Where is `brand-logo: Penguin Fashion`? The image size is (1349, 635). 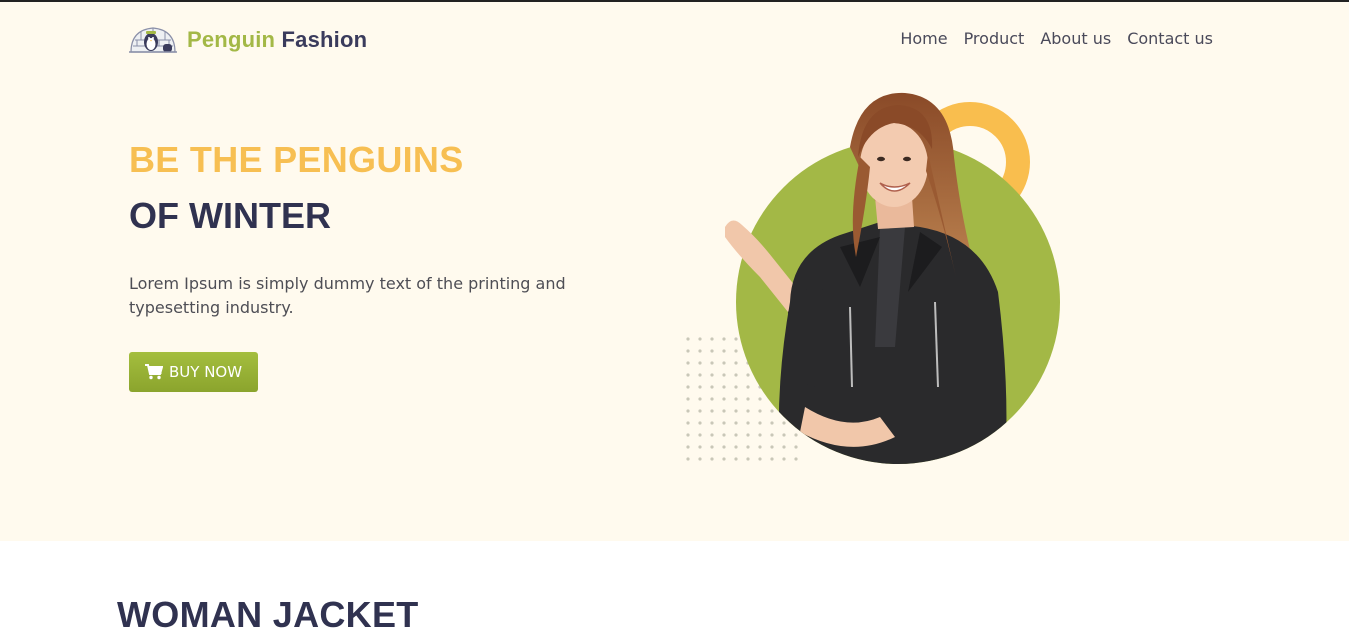
brand-logo: Penguin Fashion is located at coordinates (248, 40).